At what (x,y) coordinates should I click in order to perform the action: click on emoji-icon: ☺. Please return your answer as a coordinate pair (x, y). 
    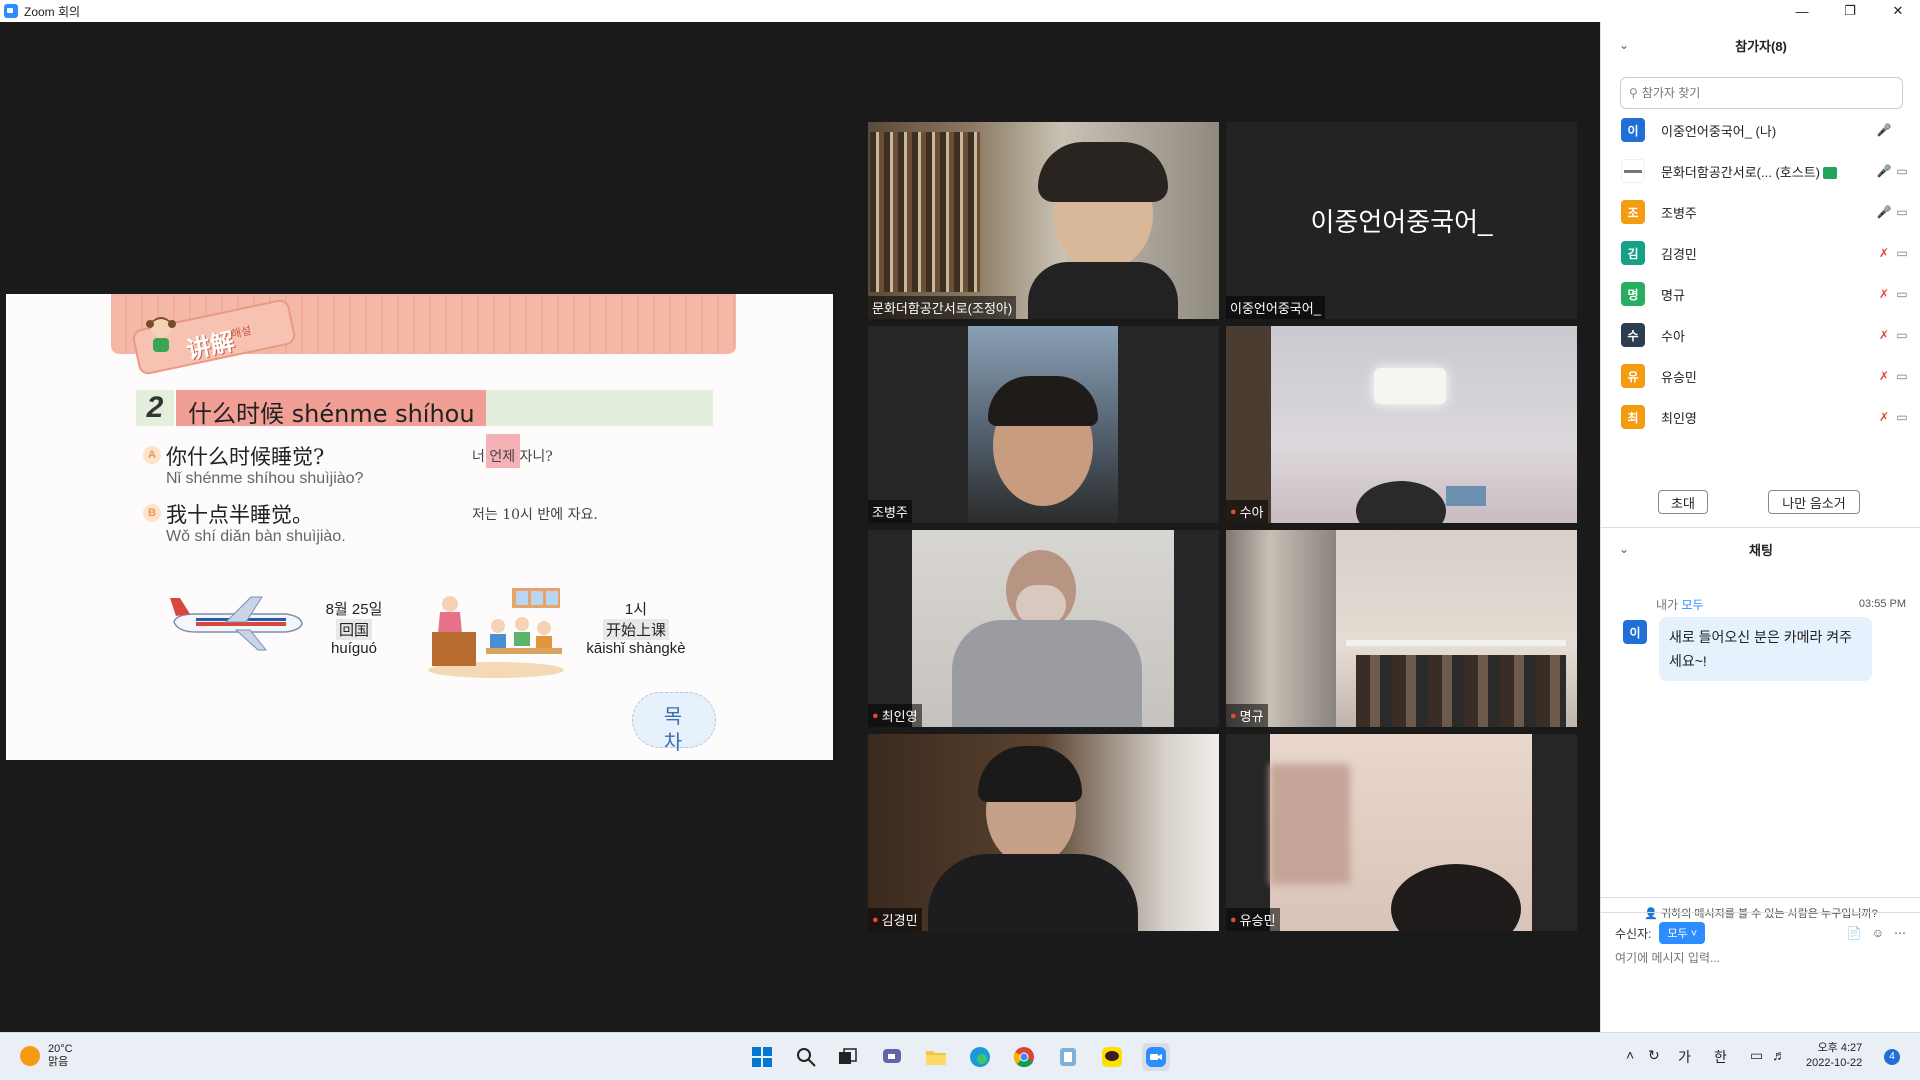
    Looking at the image, I should click on (1878, 933).